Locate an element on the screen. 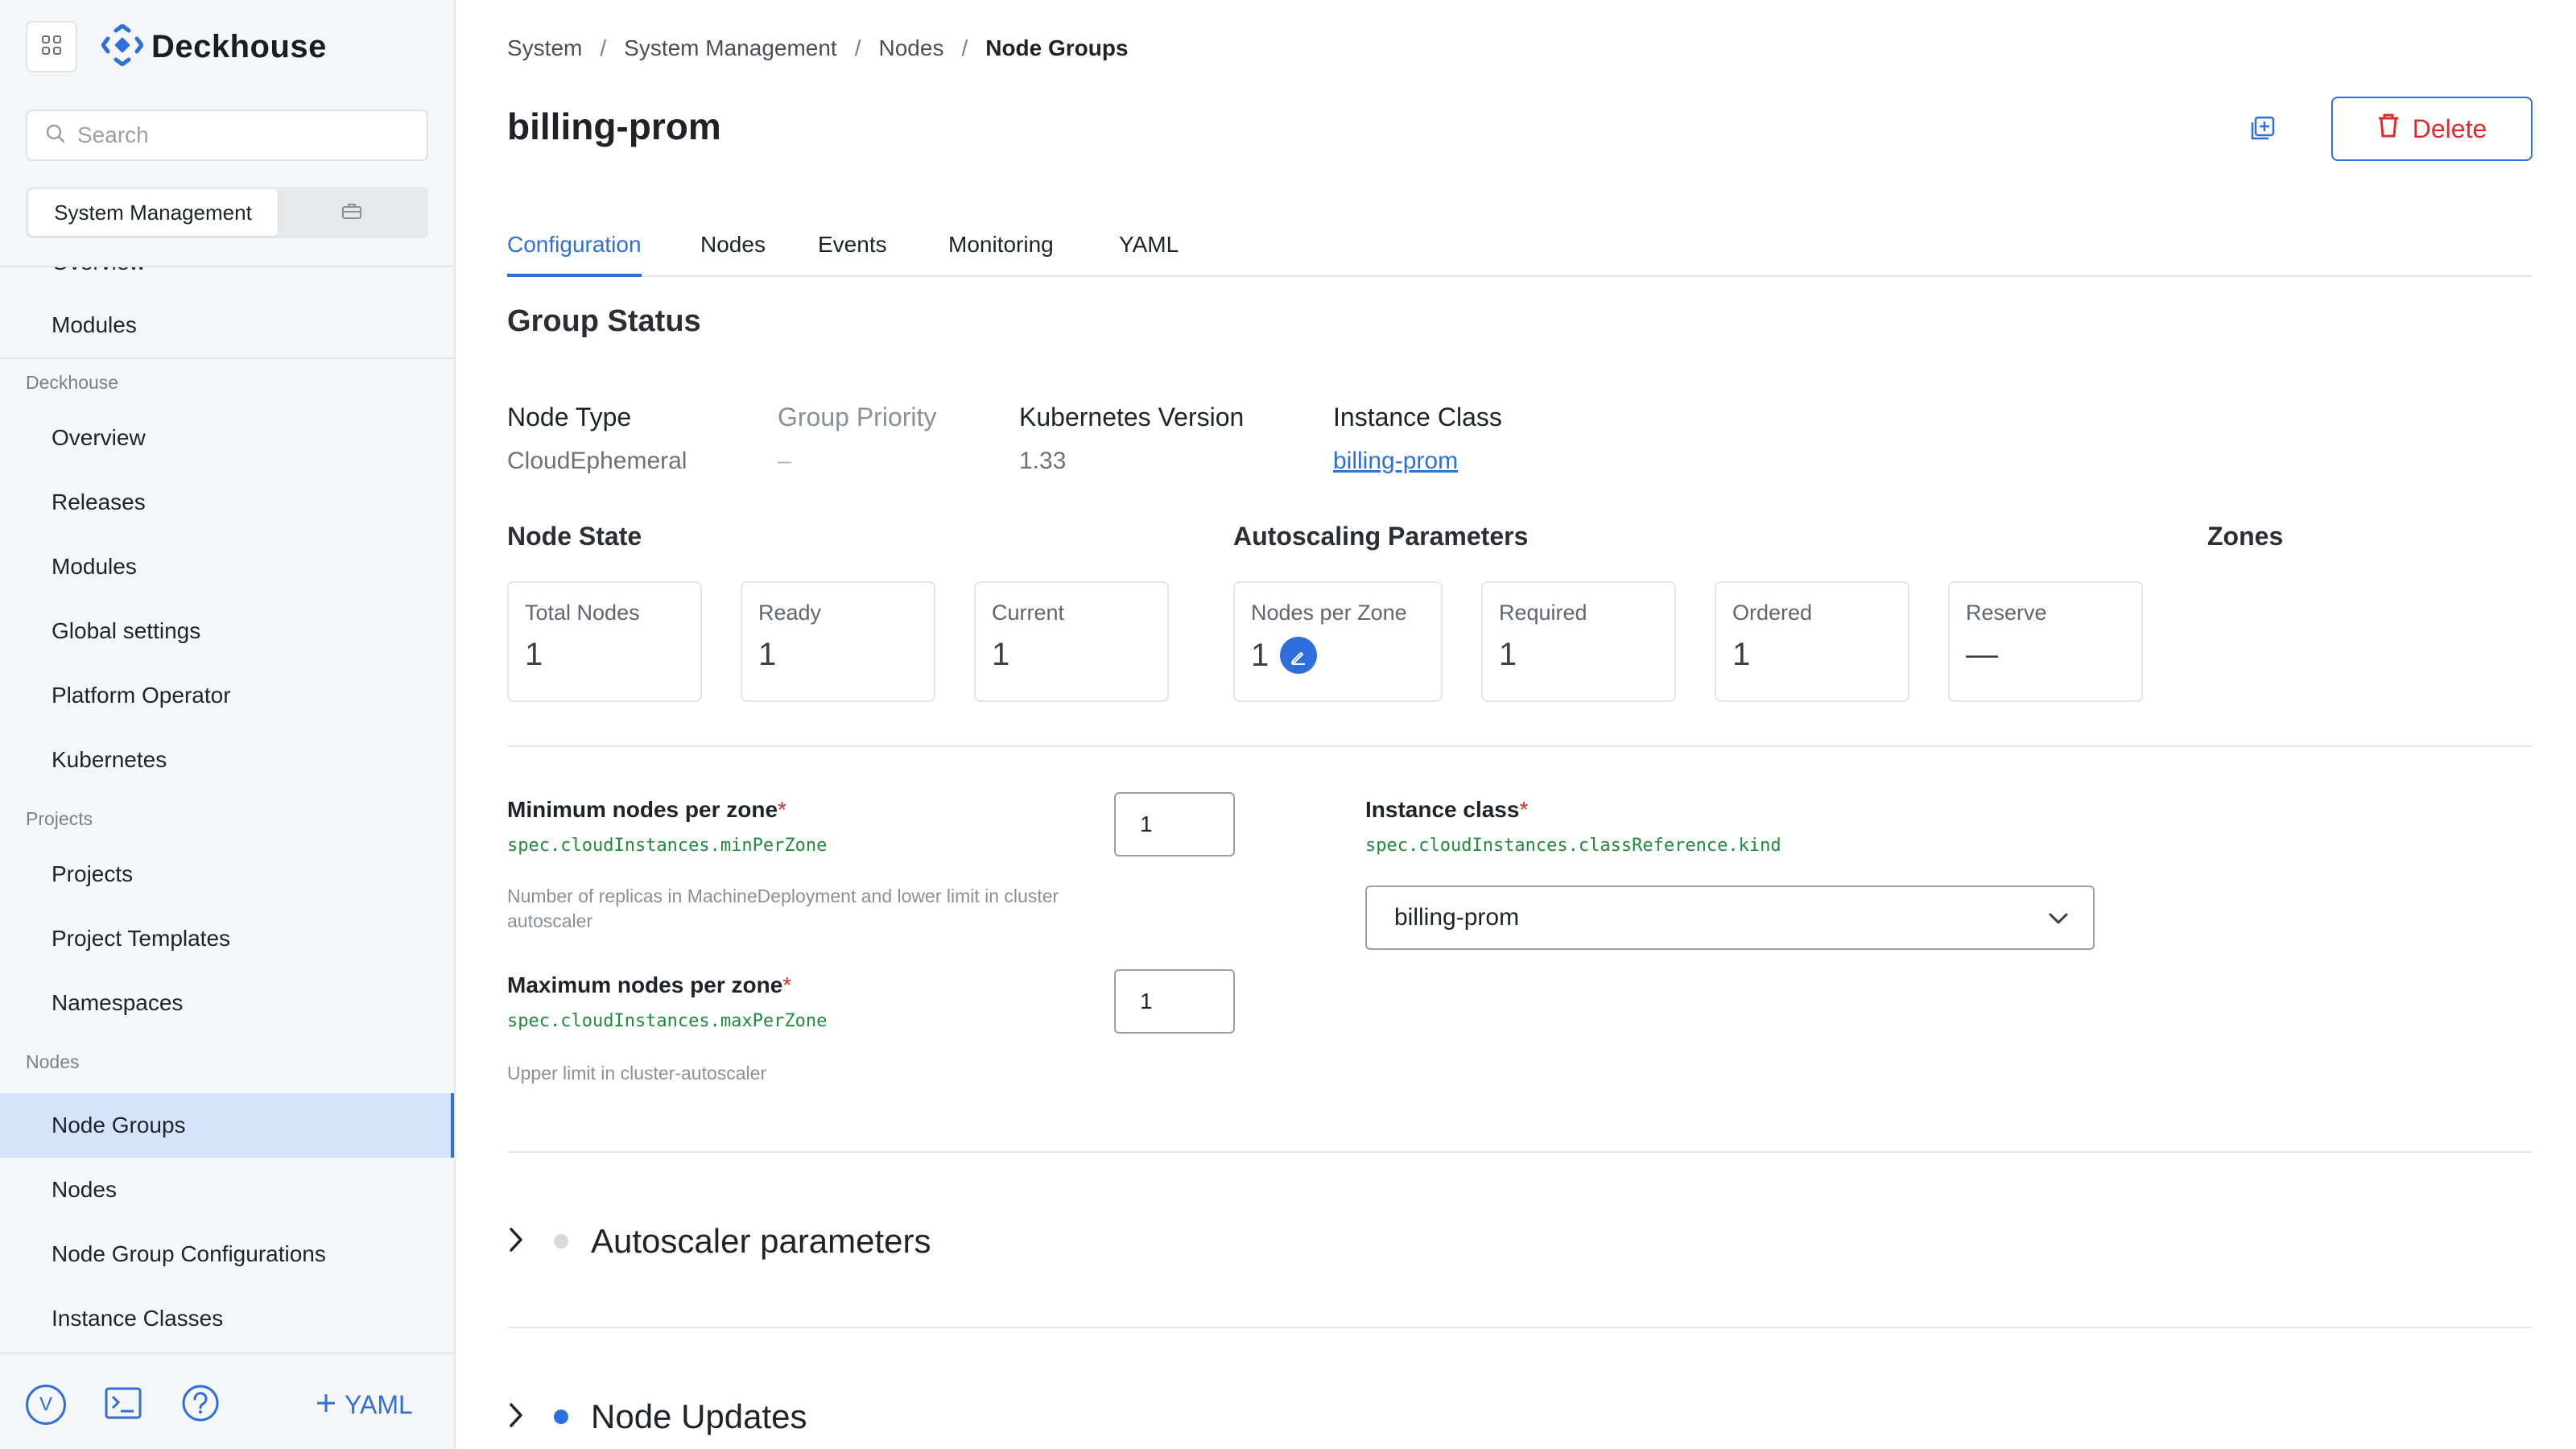 The width and height of the screenshot is (2576, 1449). sidebar-item-modules: Modules is located at coordinates (227, 325).